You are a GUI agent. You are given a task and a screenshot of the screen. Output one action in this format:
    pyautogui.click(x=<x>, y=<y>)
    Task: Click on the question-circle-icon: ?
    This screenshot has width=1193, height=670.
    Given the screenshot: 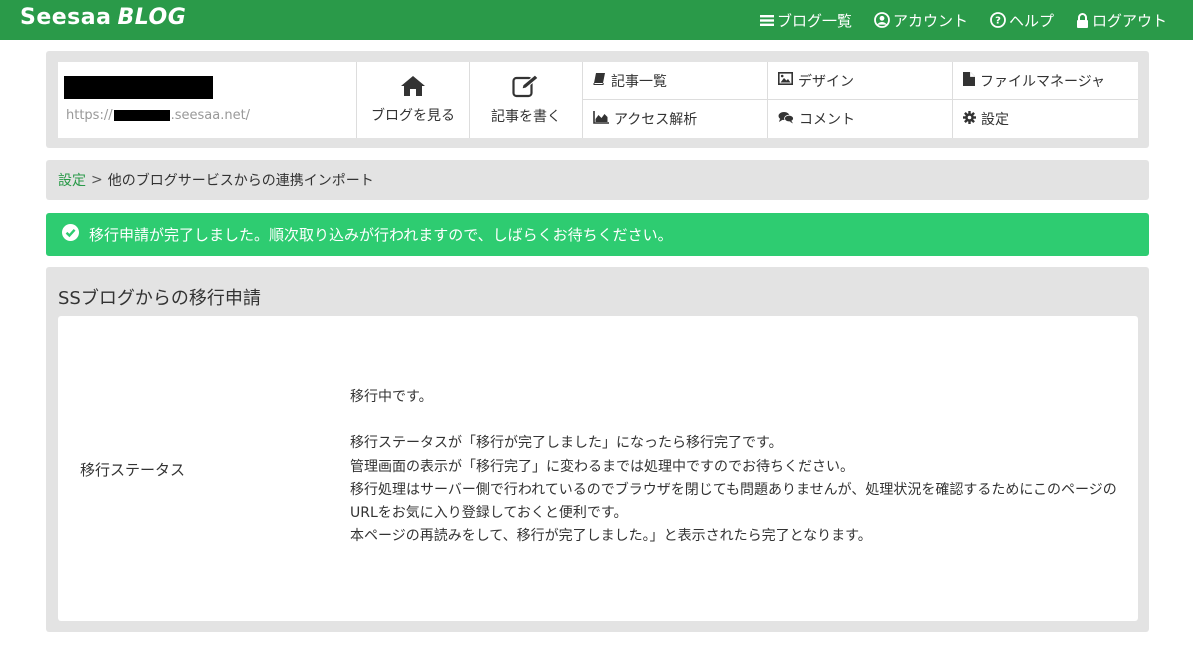 What is the action you would take?
    pyautogui.click(x=998, y=20)
    